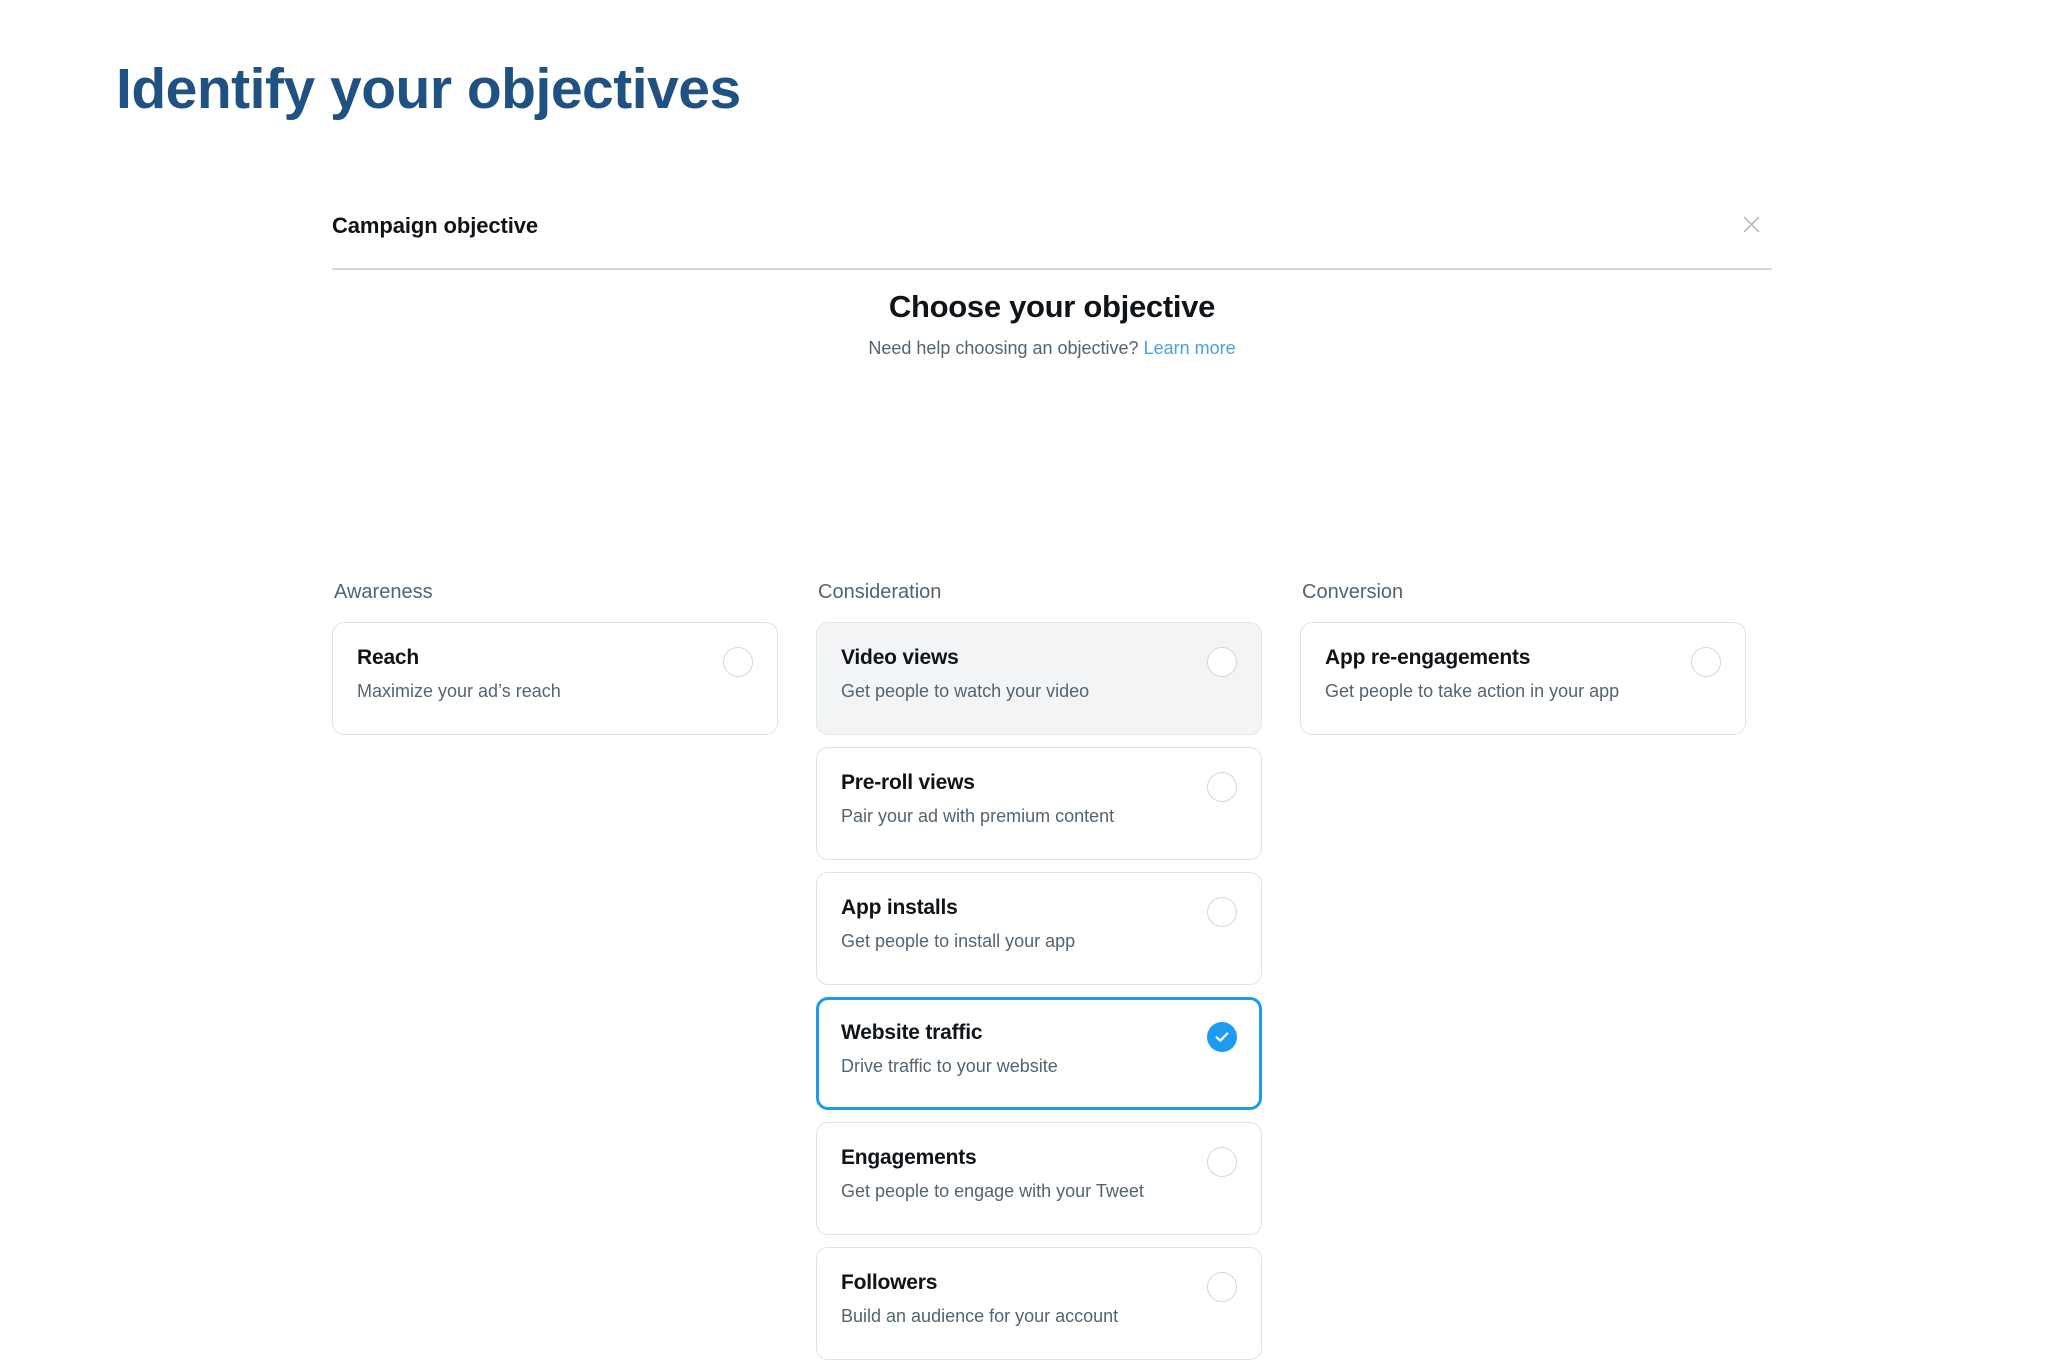 This screenshot has height=1372, width=2048. What do you see at coordinates (555, 976) in the screenshot?
I see `column-awareness: Awareness Reach Maximize your ad’s reach` at bounding box center [555, 976].